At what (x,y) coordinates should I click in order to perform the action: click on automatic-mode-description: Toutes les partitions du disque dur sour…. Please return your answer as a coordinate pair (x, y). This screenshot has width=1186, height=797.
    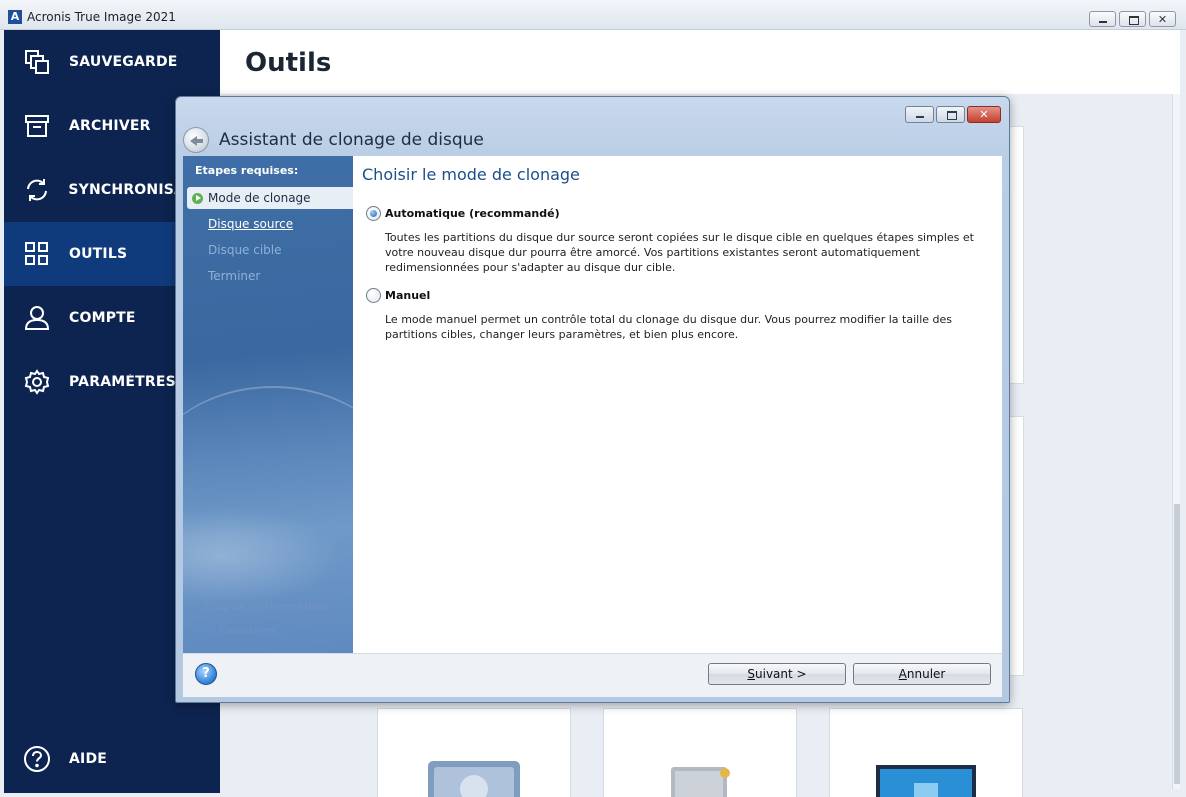
    Looking at the image, I should click on (679, 252).